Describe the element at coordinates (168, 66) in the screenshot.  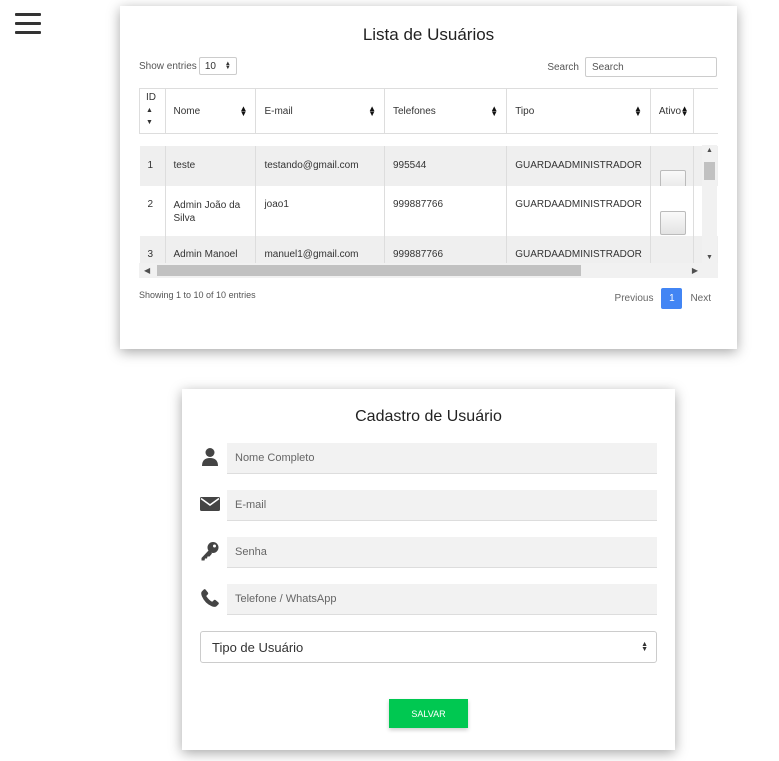
I see `show-entries-label: Show entries` at that location.